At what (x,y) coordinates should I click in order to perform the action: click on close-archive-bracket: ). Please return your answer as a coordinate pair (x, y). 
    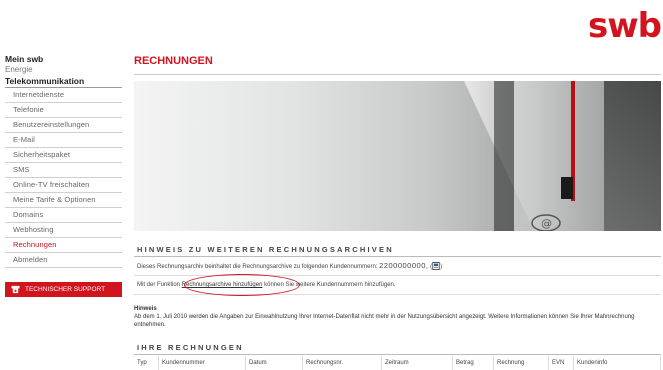
    Looking at the image, I should click on (441, 267).